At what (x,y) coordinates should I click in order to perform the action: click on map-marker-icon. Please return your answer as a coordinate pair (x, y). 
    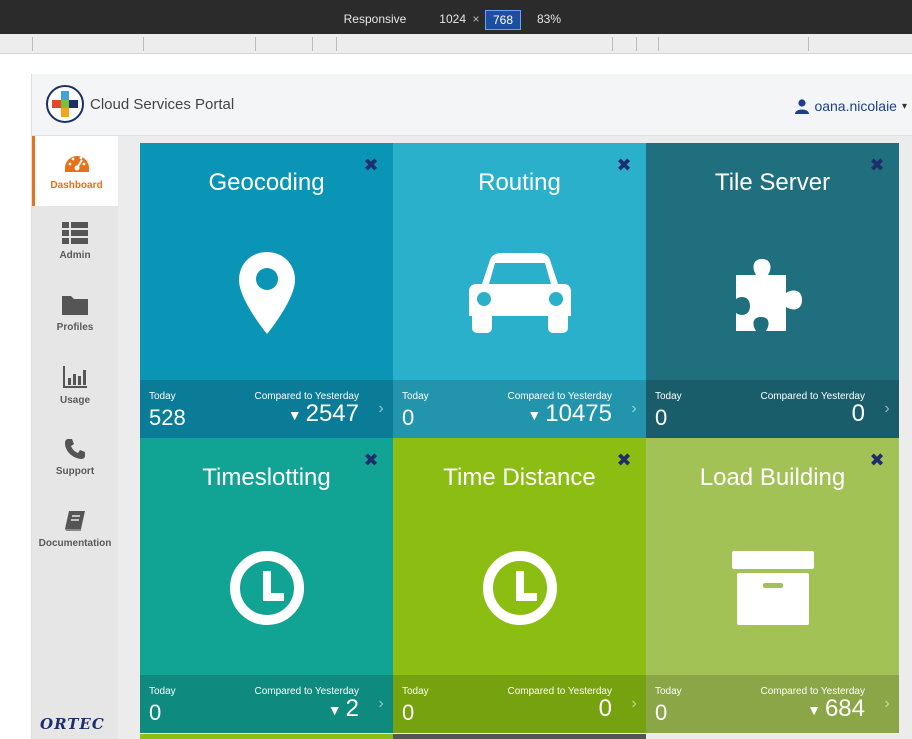
    Looking at the image, I should click on (266, 293).